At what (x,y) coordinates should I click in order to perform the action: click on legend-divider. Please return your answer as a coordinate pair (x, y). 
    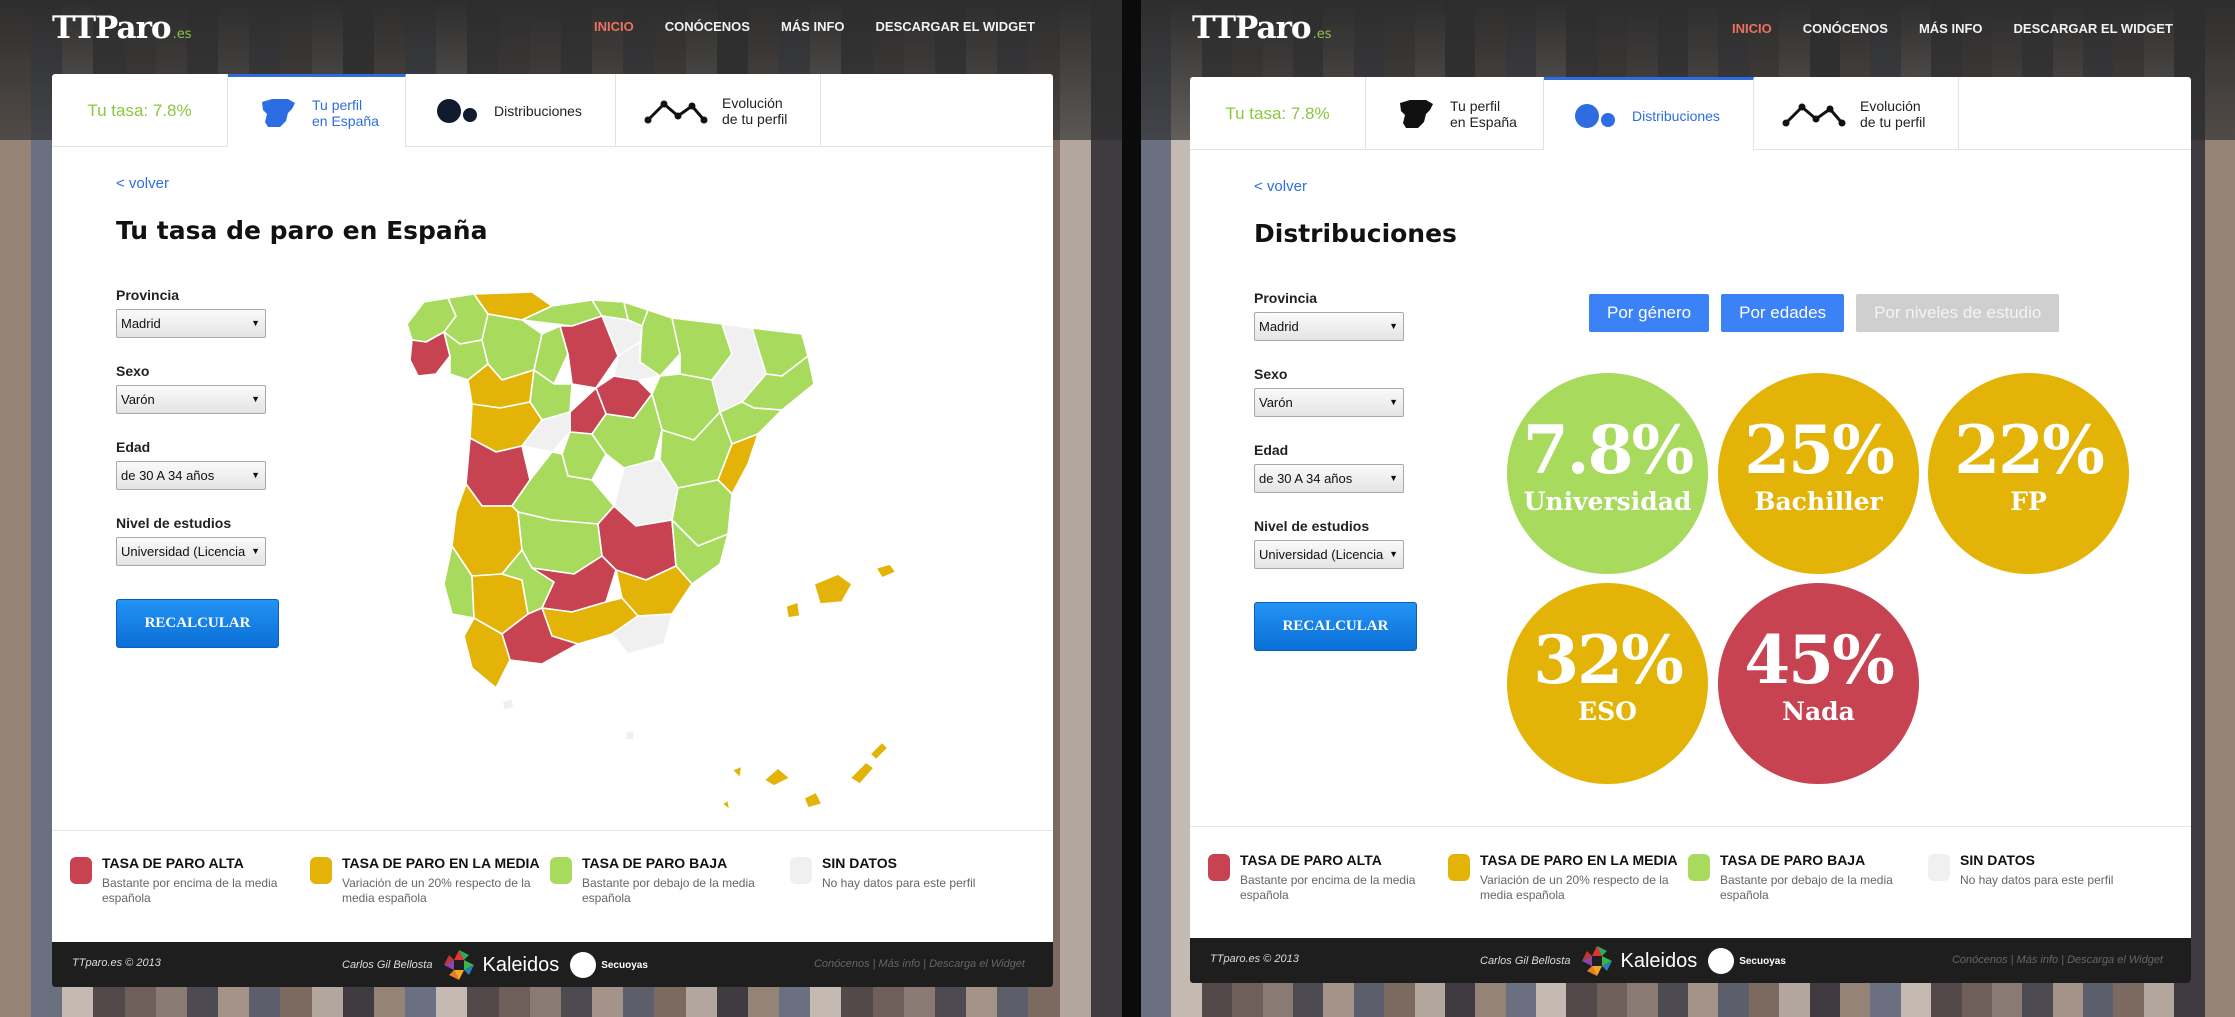
    Looking at the image, I should click on (1690, 826).